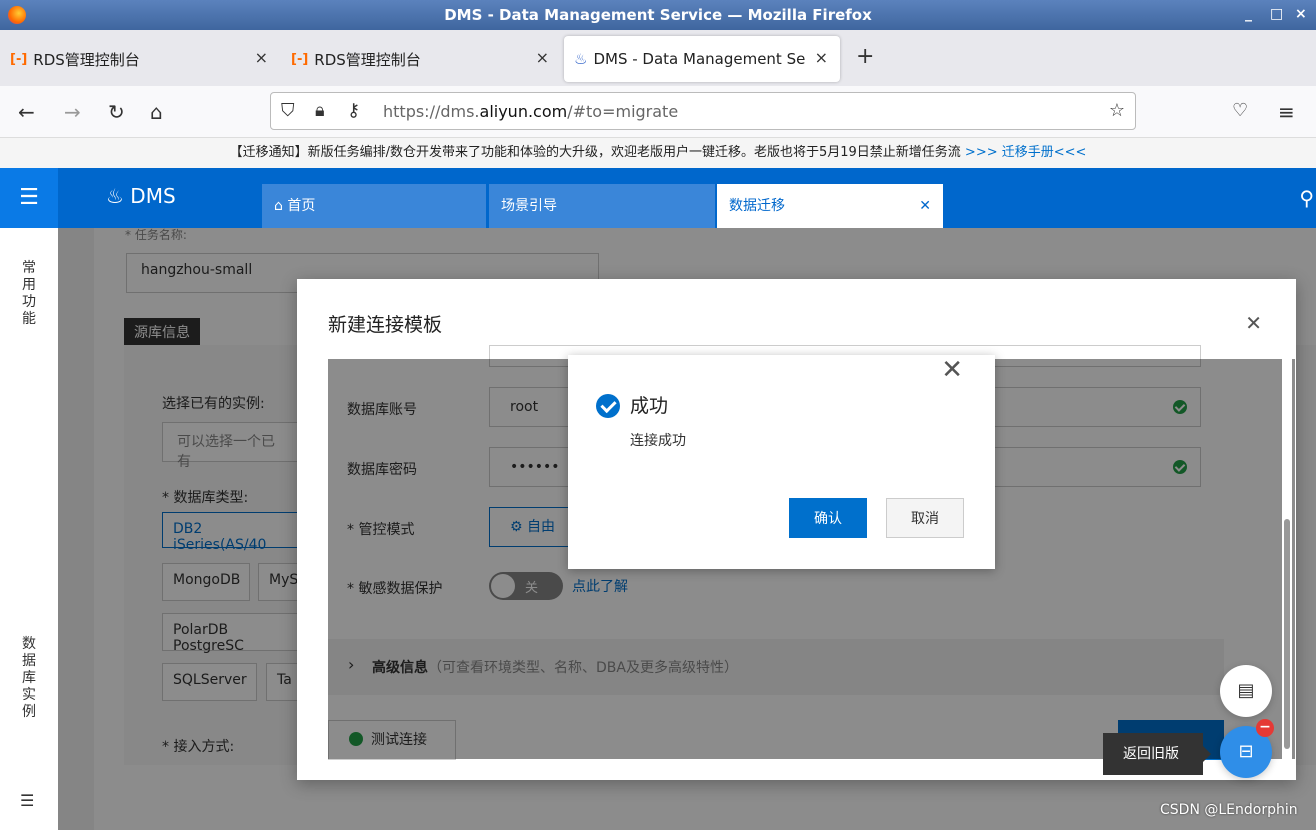 This screenshot has height=830, width=1316. Describe the element at coordinates (1286, 112) in the screenshot. I see `menu-icon: ≡` at that location.